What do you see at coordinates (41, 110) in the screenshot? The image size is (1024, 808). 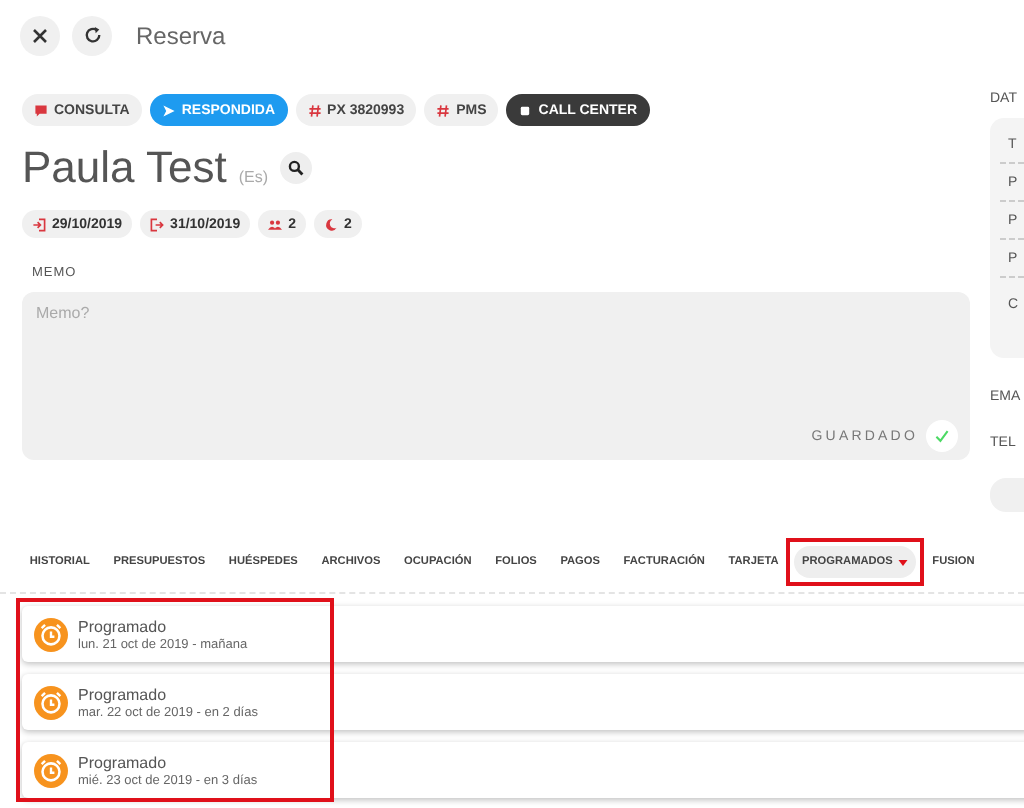 I see `chat-icon` at bounding box center [41, 110].